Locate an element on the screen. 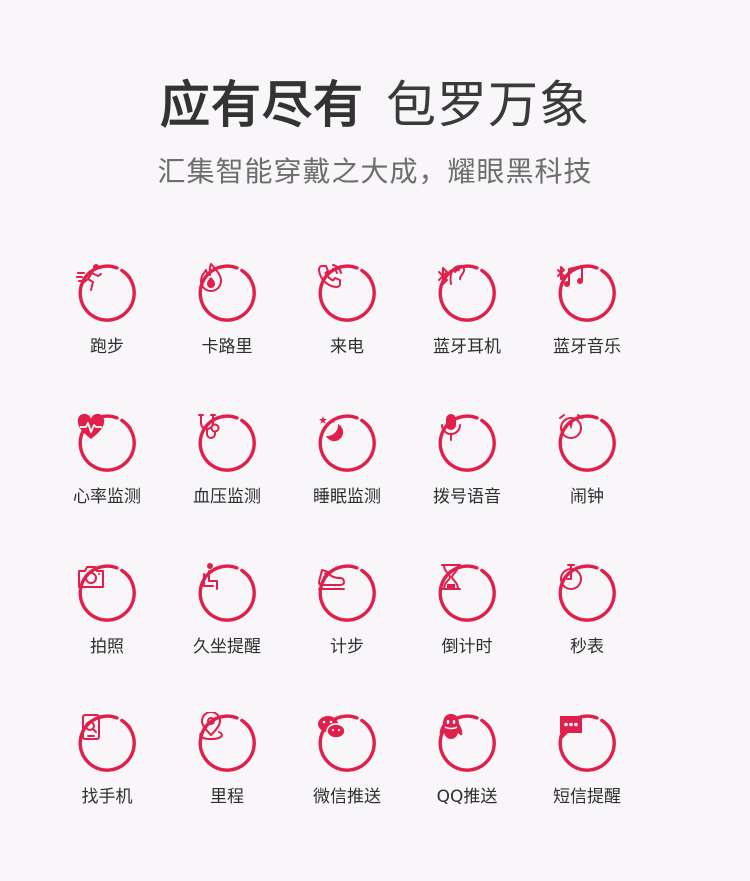 The height and width of the screenshot is (881, 750). qq-icon is located at coordinates (451, 726).